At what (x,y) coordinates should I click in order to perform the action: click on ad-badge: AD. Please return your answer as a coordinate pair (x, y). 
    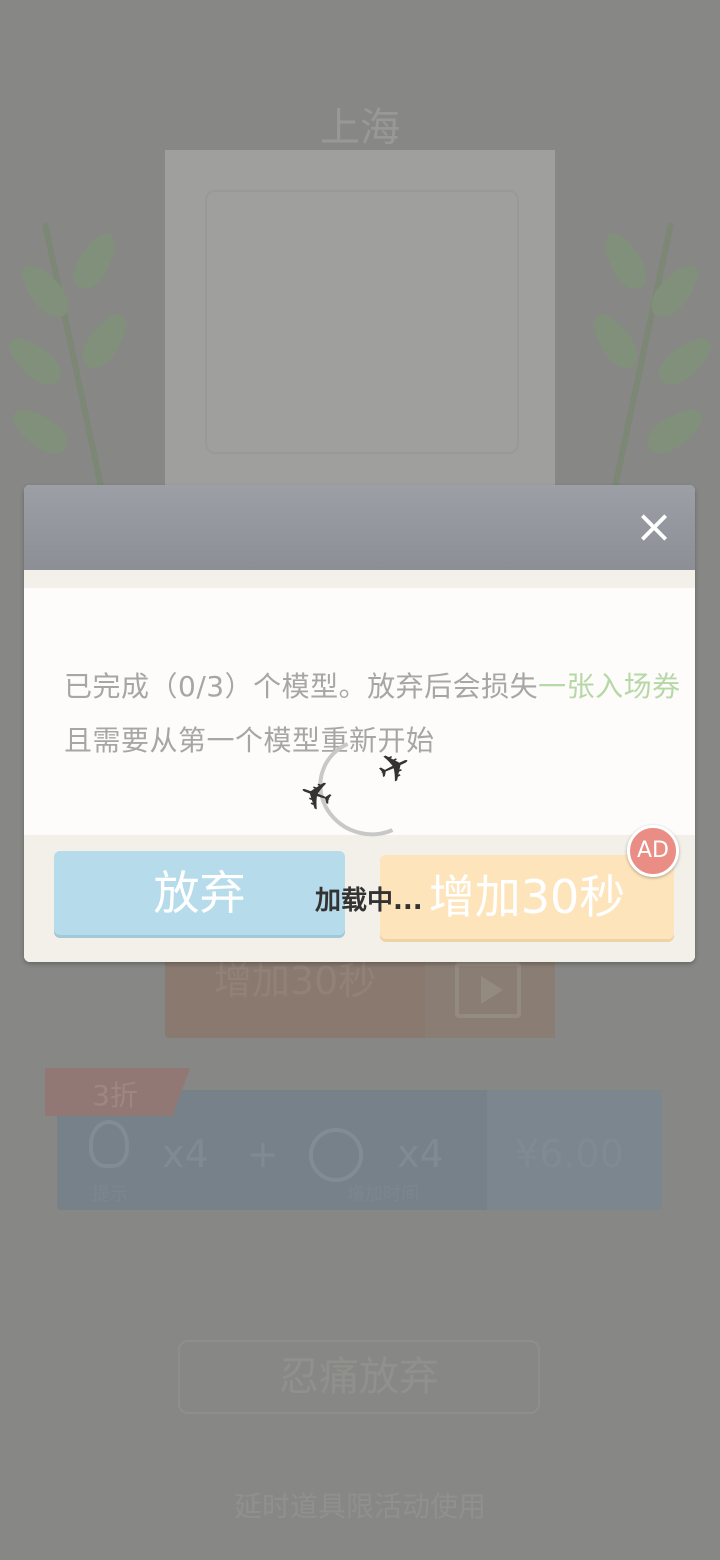
    Looking at the image, I should click on (653, 851).